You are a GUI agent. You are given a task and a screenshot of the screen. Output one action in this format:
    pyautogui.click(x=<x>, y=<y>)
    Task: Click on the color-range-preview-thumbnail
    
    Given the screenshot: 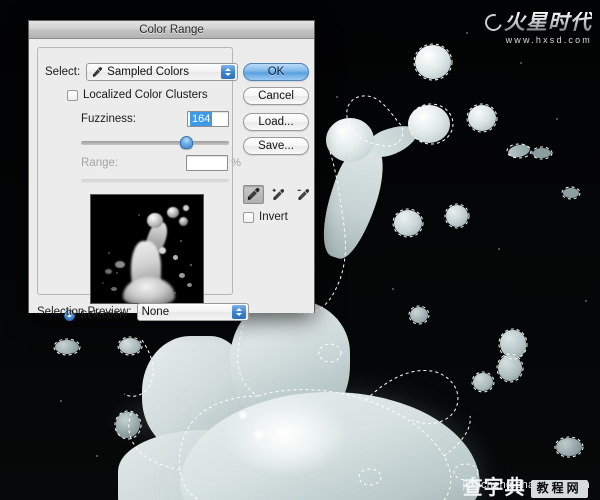 What is the action you would take?
    pyautogui.click(x=147, y=249)
    